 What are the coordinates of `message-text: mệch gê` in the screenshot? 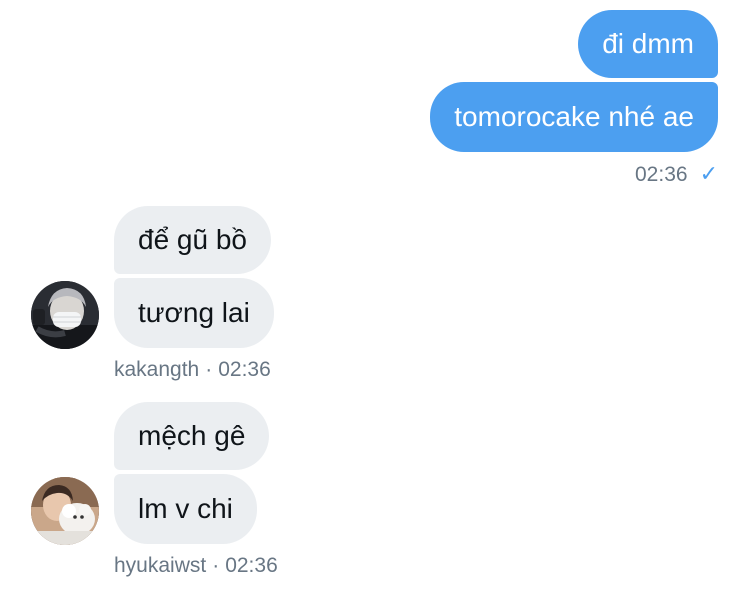 It's located at (192, 435).